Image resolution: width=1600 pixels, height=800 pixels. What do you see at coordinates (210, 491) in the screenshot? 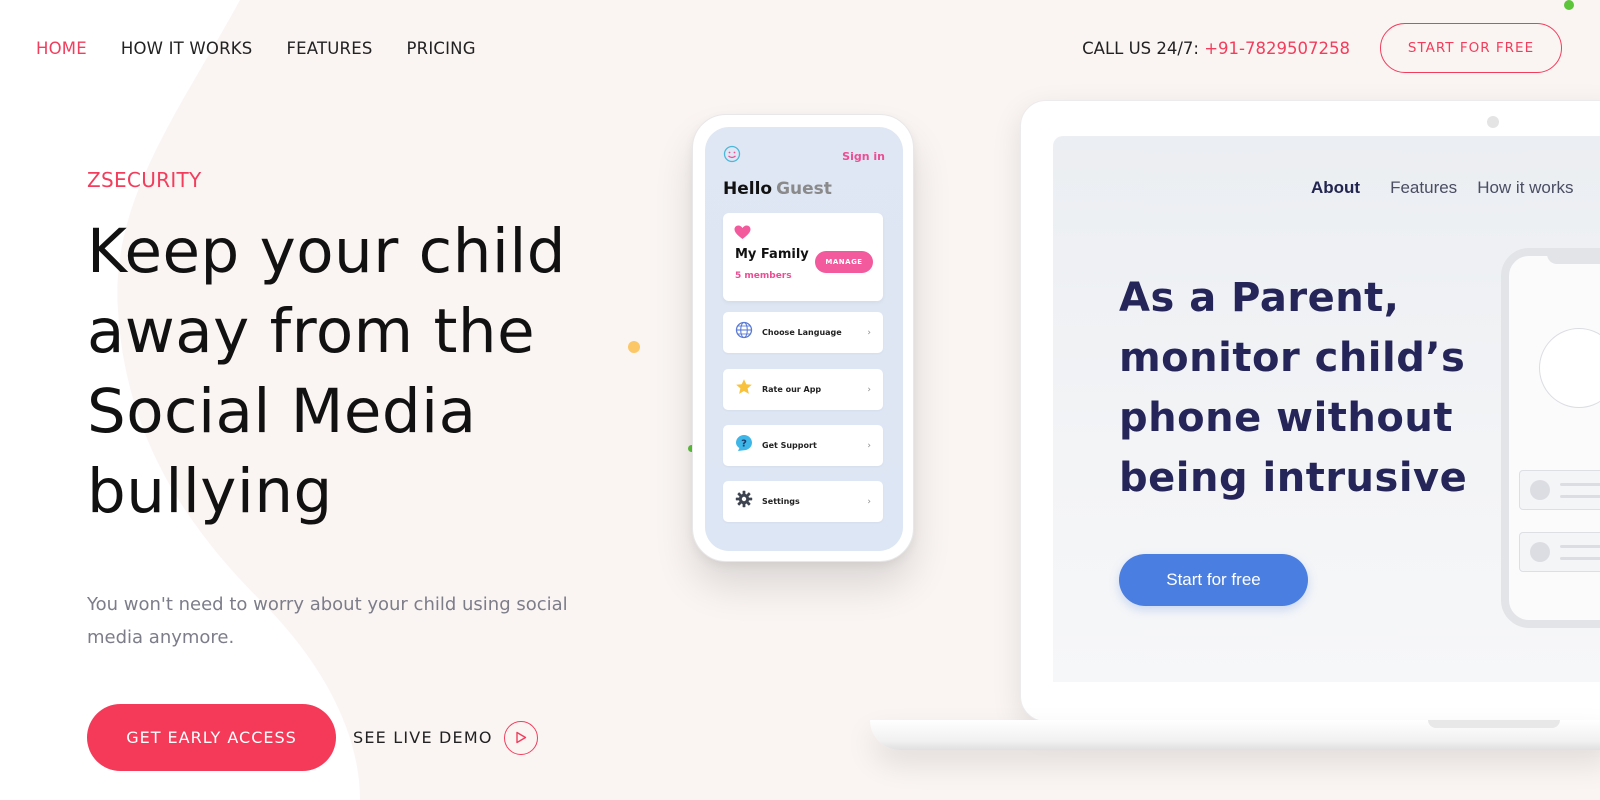
I see `headline-line-4: bullying` at bounding box center [210, 491].